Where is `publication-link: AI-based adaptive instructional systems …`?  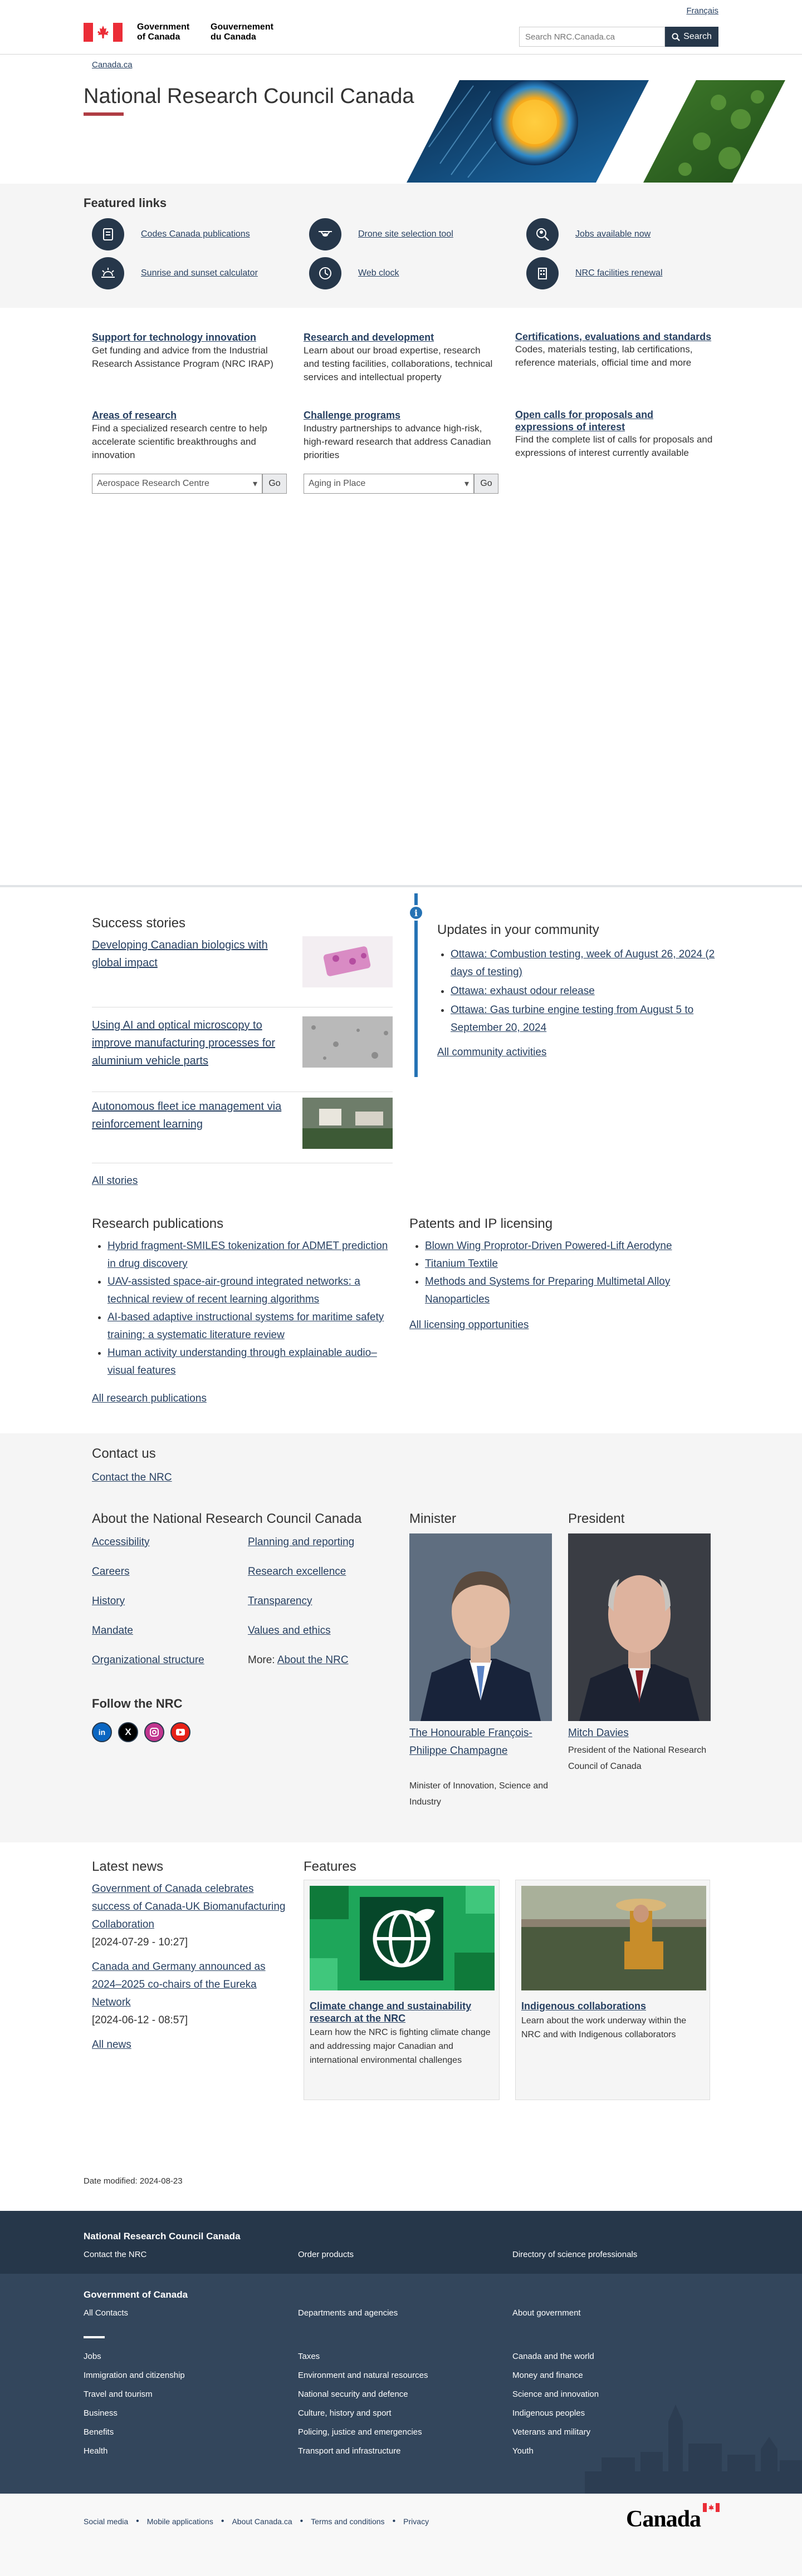
publication-link: AI-based adaptive instructional systems … is located at coordinates (246, 1326).